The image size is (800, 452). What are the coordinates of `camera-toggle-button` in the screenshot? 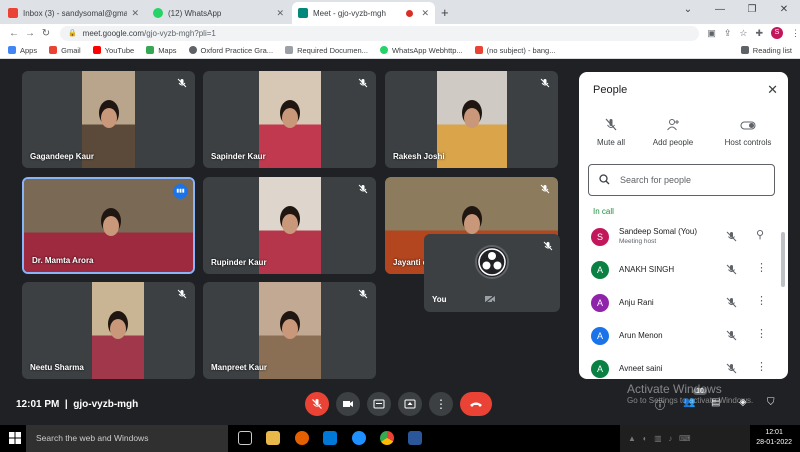 It's located at (348, 404).